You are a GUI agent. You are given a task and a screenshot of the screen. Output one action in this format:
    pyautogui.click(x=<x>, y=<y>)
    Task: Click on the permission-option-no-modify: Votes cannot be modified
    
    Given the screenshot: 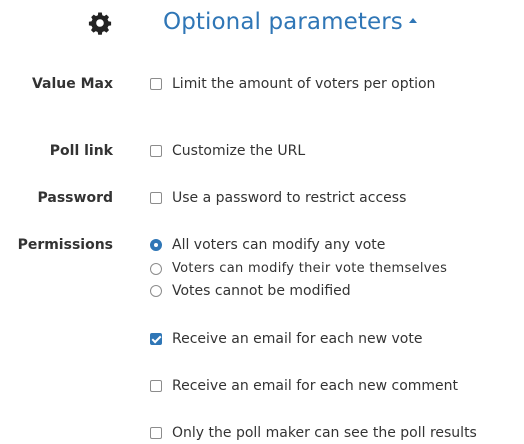 What is the action you would take?
    pyautogui.click(x=250, y=291)
    